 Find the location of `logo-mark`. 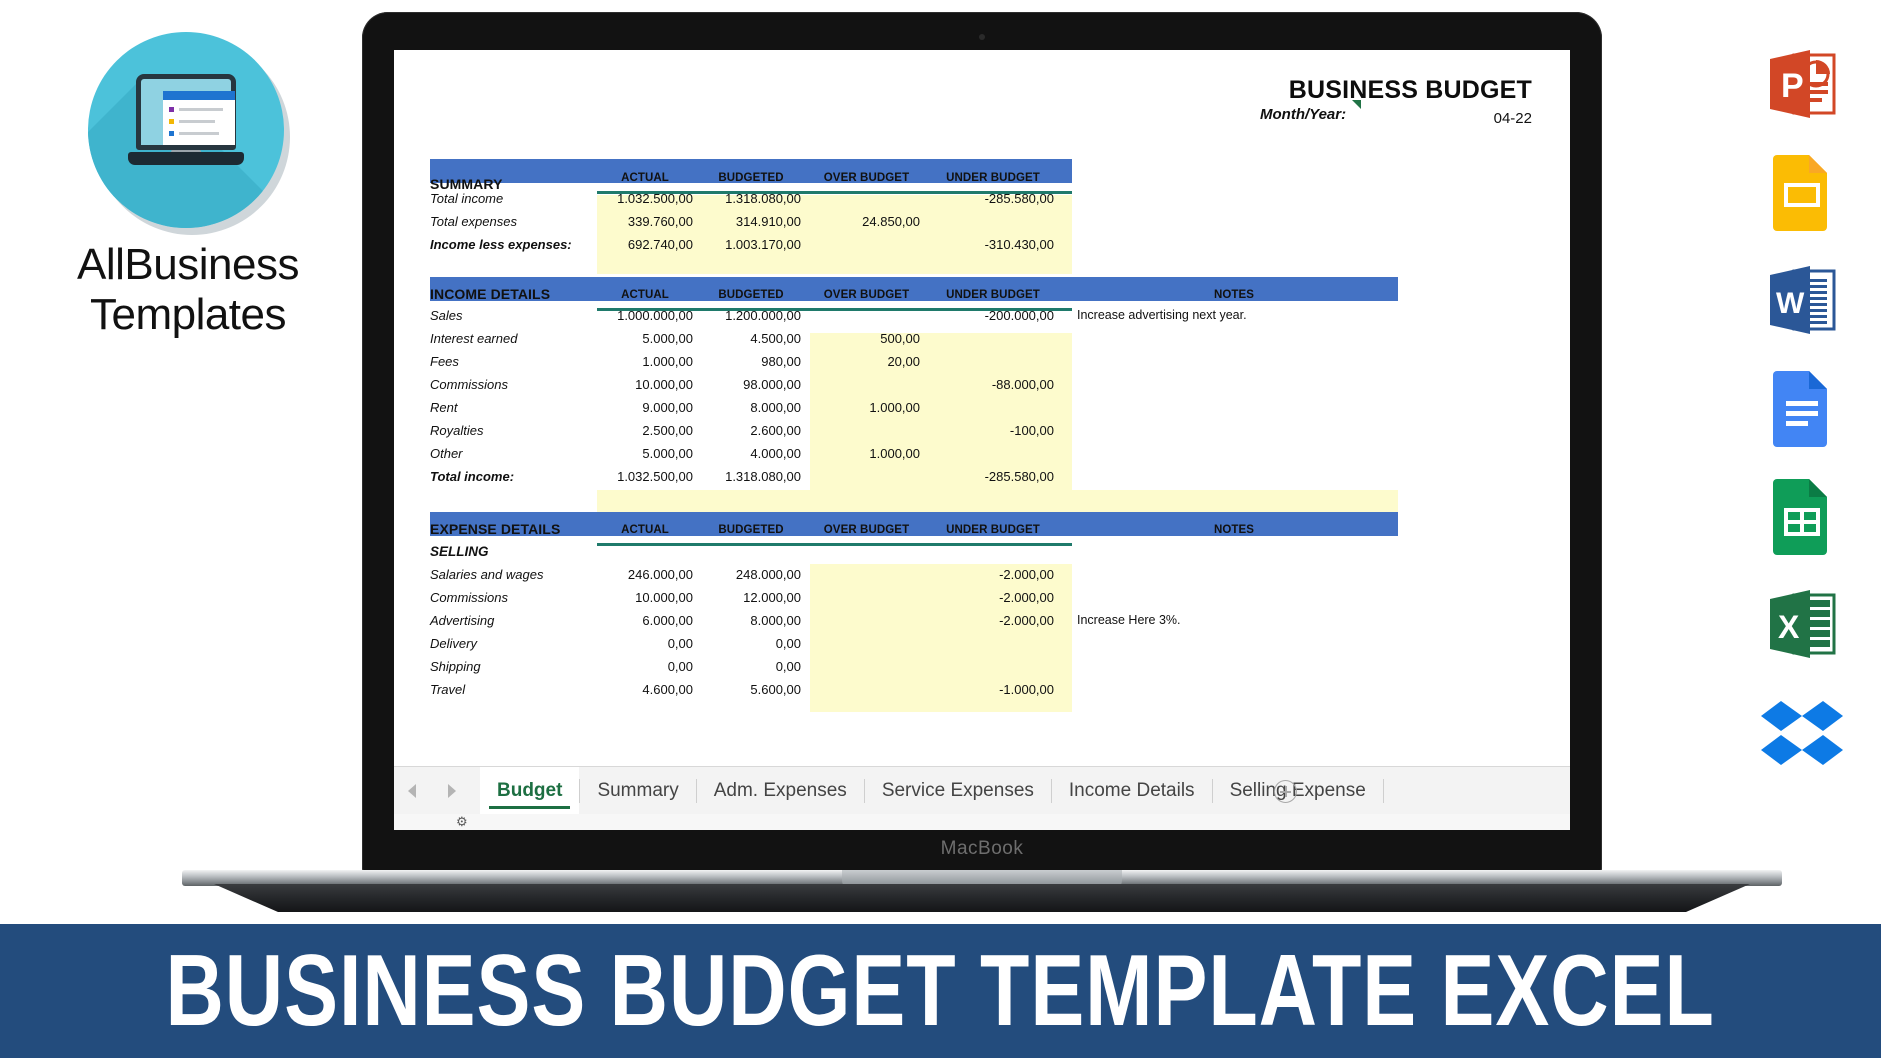

logo-mark is located at coordinates (189, 133).